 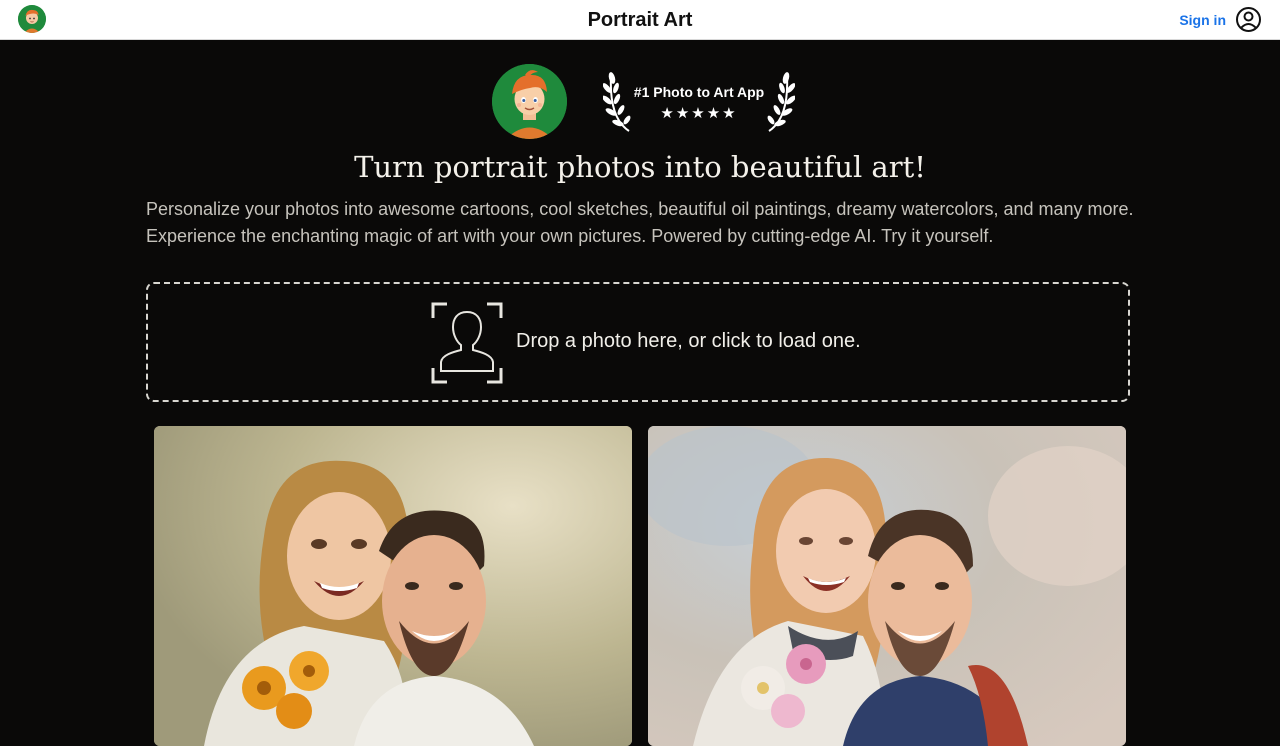 What do you see at coordinates (32, 19) in the screenshot?
I see `cartoon-avatar-icon` at bounding box center [32, 19].